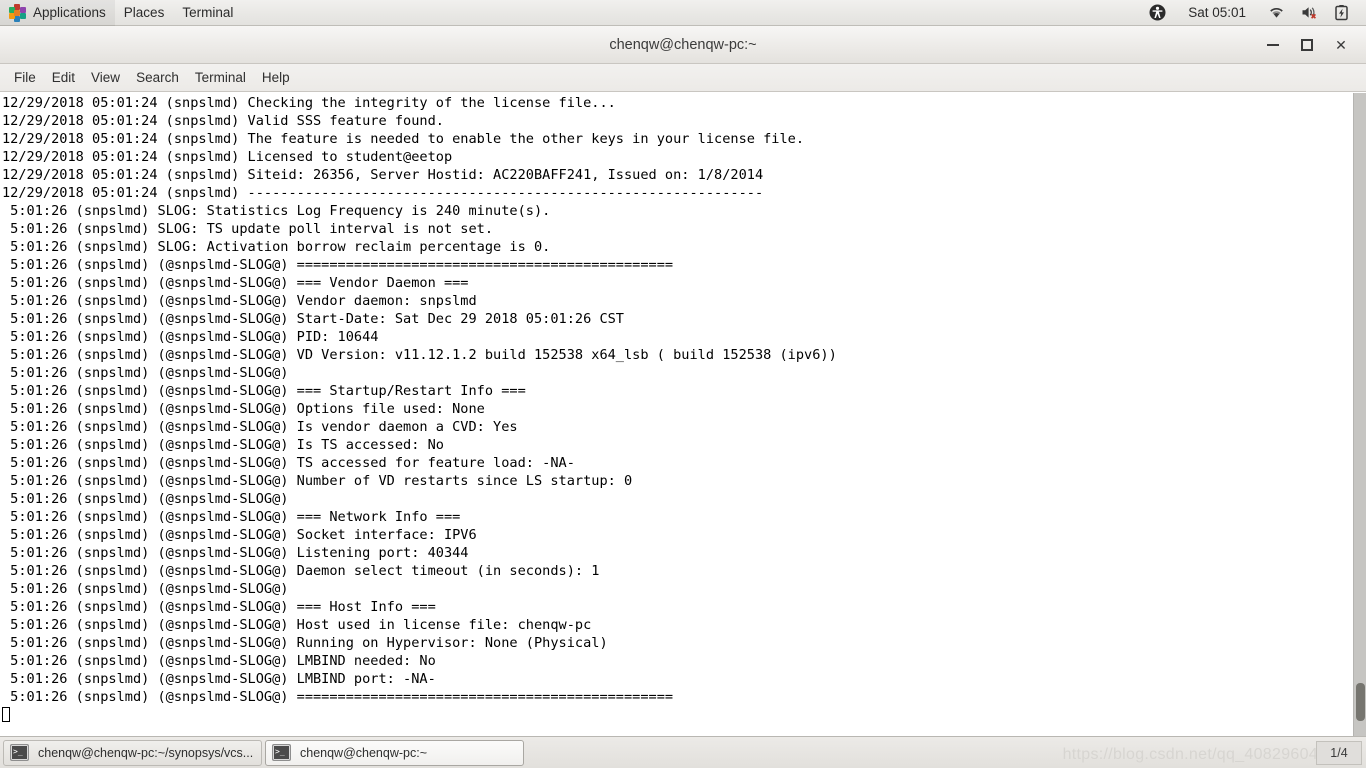 This screenshot has width=1366, height=768. Describe the element at coordinates (63, 77) in the screenshot. I see `menu-edit: Edit` at that location.